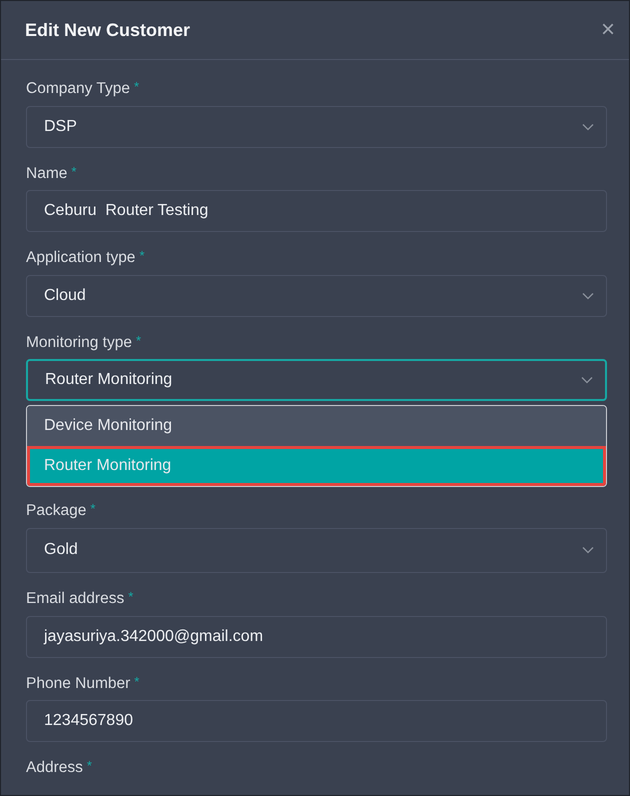  What do you see at coordinates (78, 89) in the screenshot?
I see `field-label: Company Type` at bounding box center [78, 89].